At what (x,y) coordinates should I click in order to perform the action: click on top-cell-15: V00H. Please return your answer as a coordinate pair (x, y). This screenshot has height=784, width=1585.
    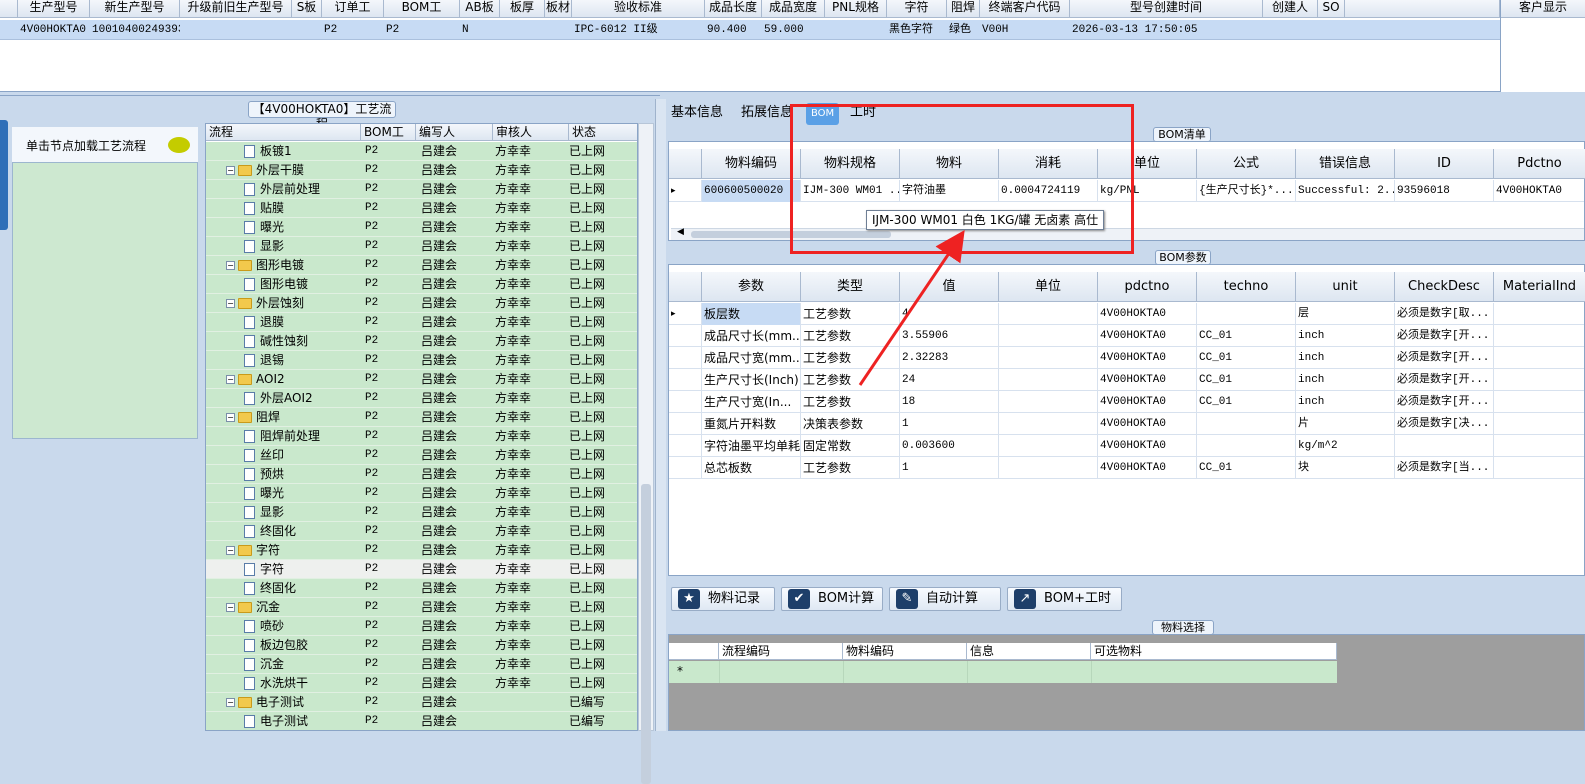
    Looking at the image, I should click on (1026, 30).